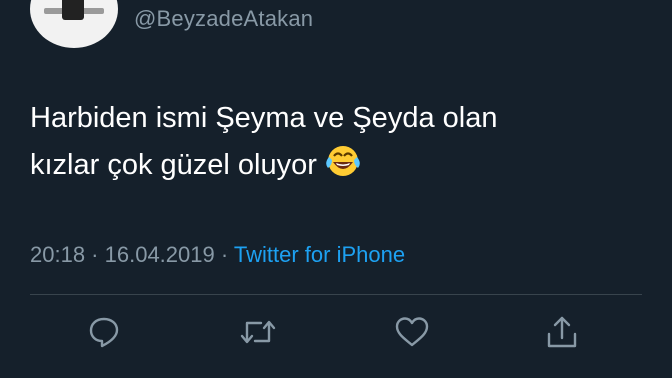 This screenshot has width=672, height=378. I want to click on tweet-date: 16.04.2019, so click(159, 254).